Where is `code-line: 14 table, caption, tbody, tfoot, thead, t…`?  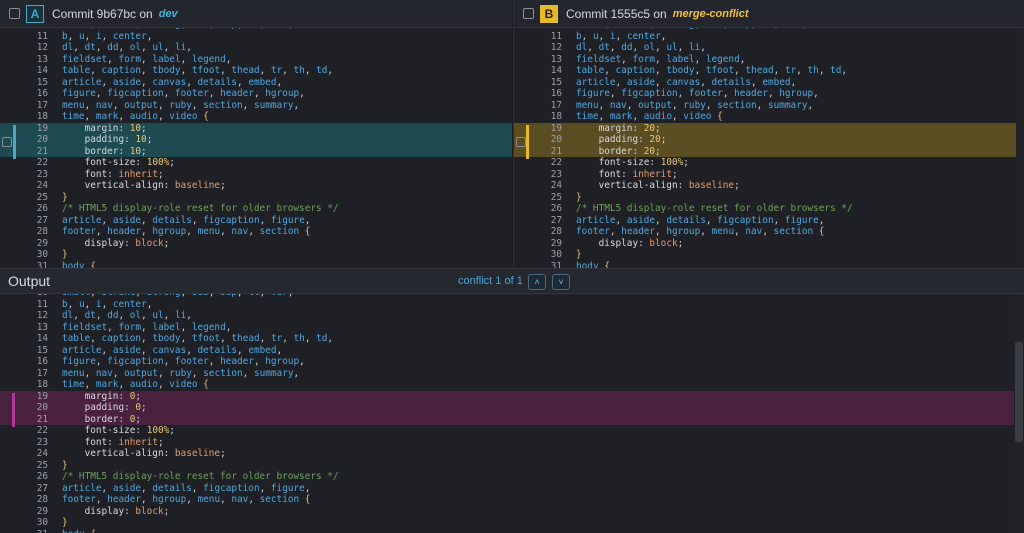
code-line: 14 table, caption, tbody, tfoot, thead, t… is located at coordinates (512, 339).